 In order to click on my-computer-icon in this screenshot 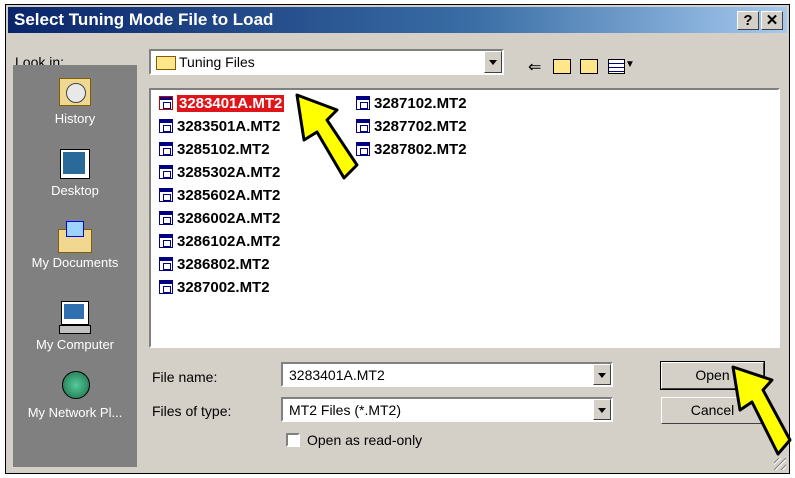, I will do `click(75, 318)`.